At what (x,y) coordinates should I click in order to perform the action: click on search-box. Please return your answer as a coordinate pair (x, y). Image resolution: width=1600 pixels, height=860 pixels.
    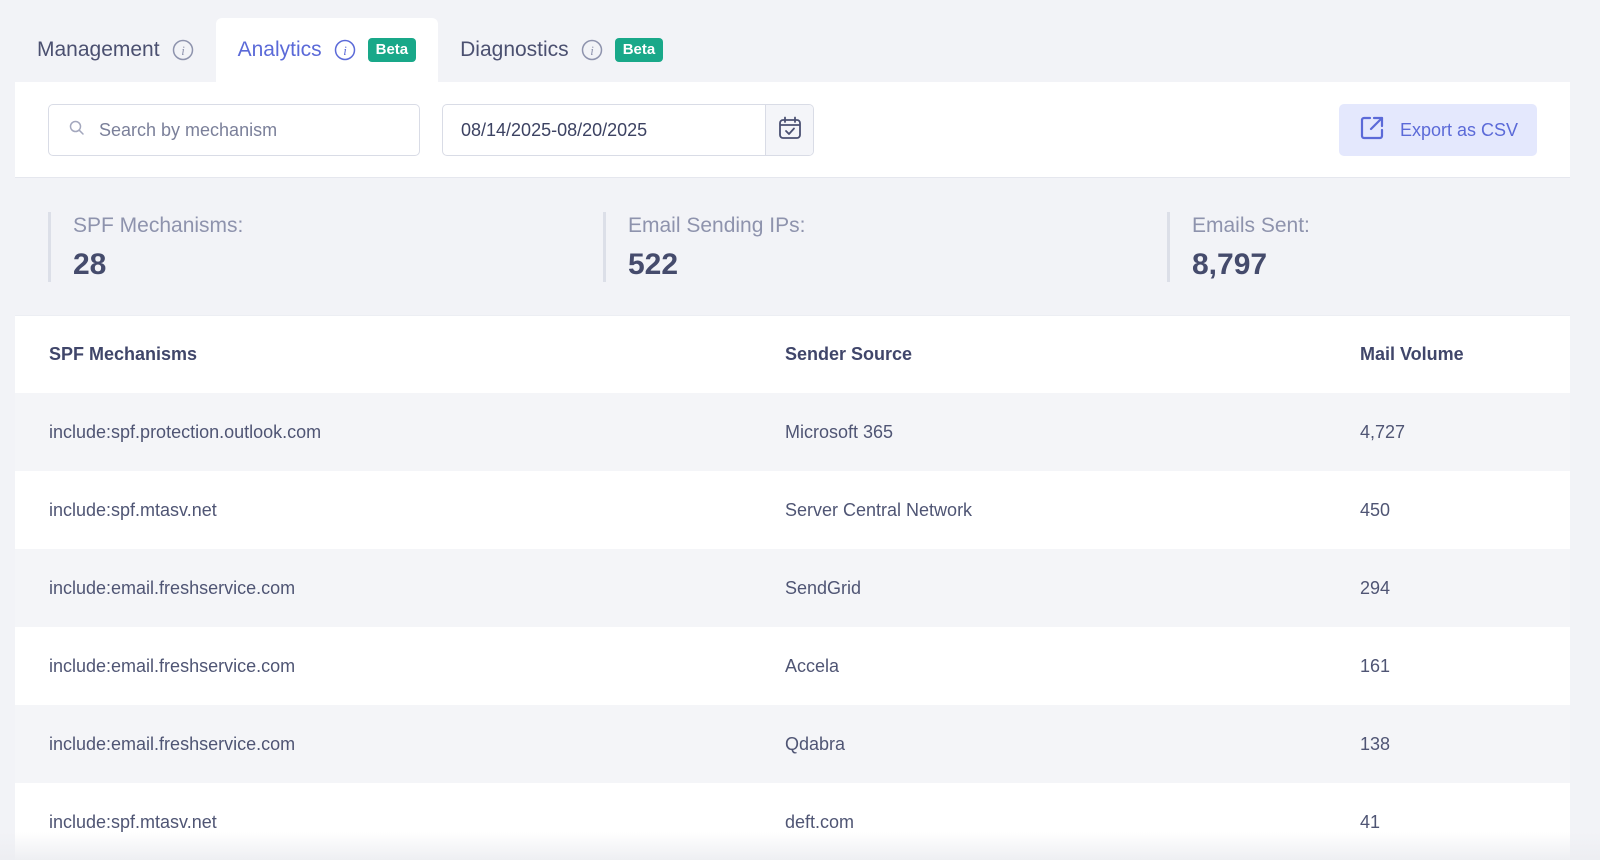
    Looking at the image, I should click on (234, 130).